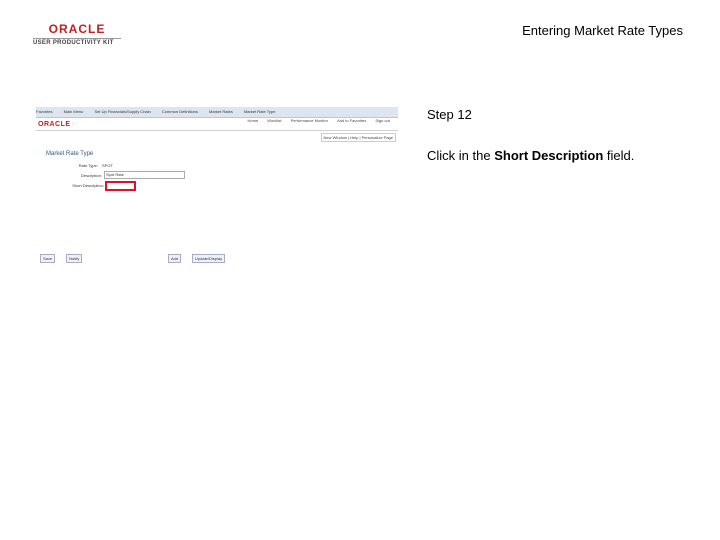  Describe the element at coordinates (91, 175) in the screenshot. I see `description-label: Description:` at that location.